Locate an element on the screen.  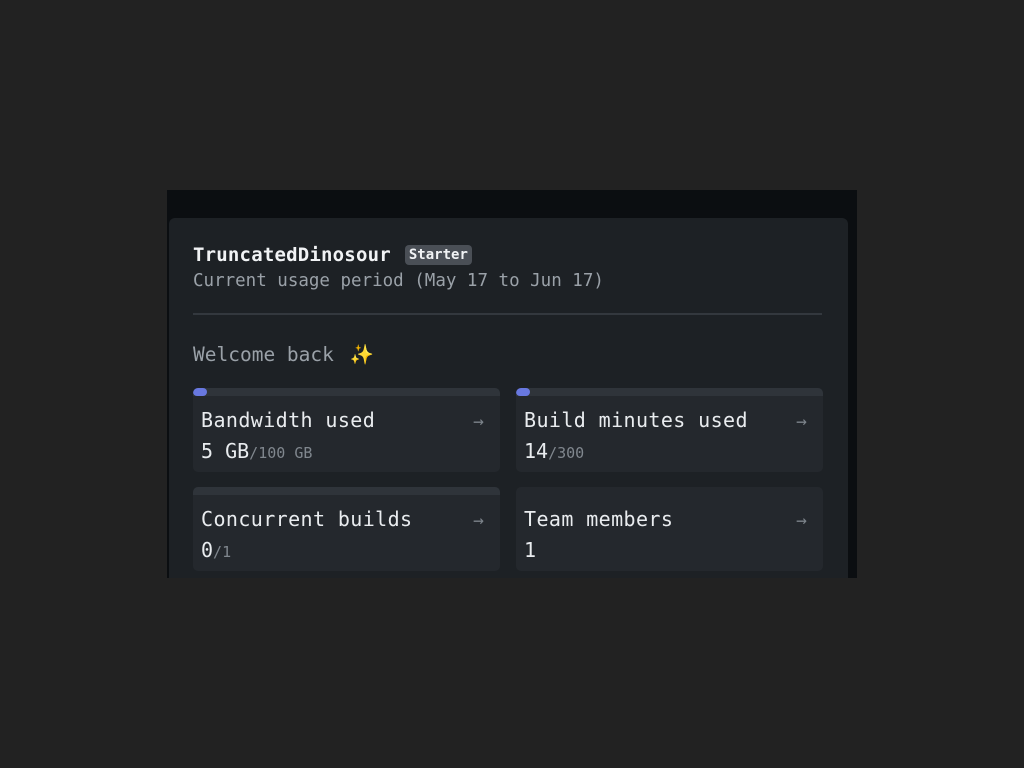
title-row: TruncatedDinosour Starter is located at coordinates (508, 255).